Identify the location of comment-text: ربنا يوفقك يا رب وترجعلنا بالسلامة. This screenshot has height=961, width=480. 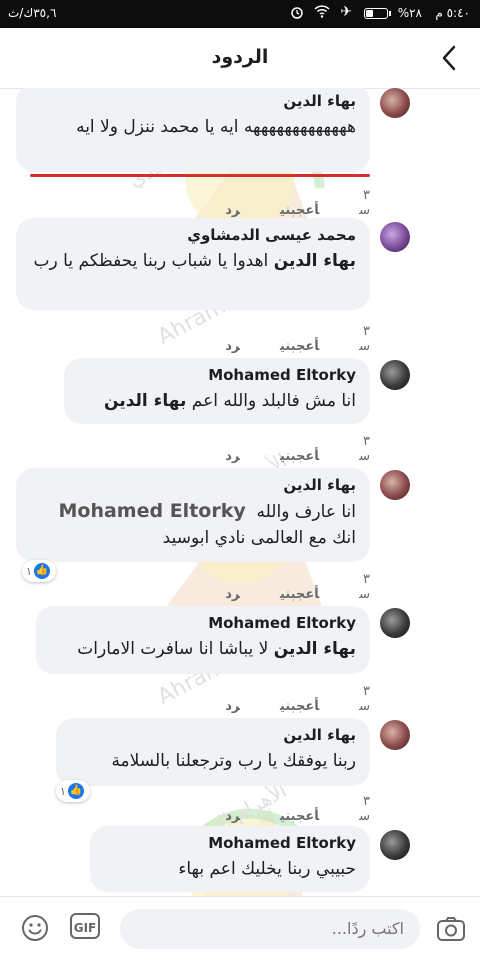
(233, 761).